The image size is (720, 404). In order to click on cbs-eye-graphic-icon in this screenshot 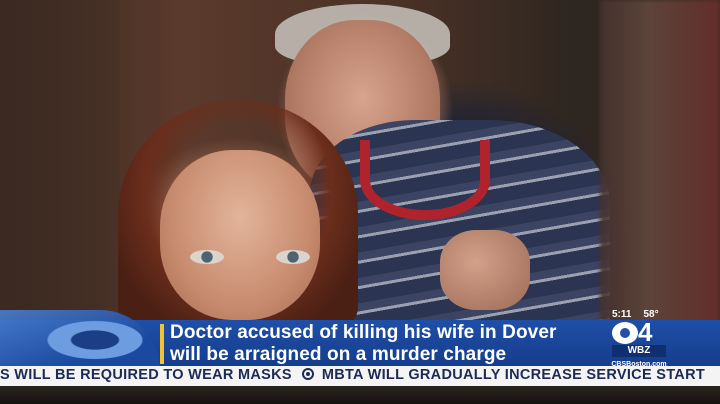, I will do `click(95, 340)`.